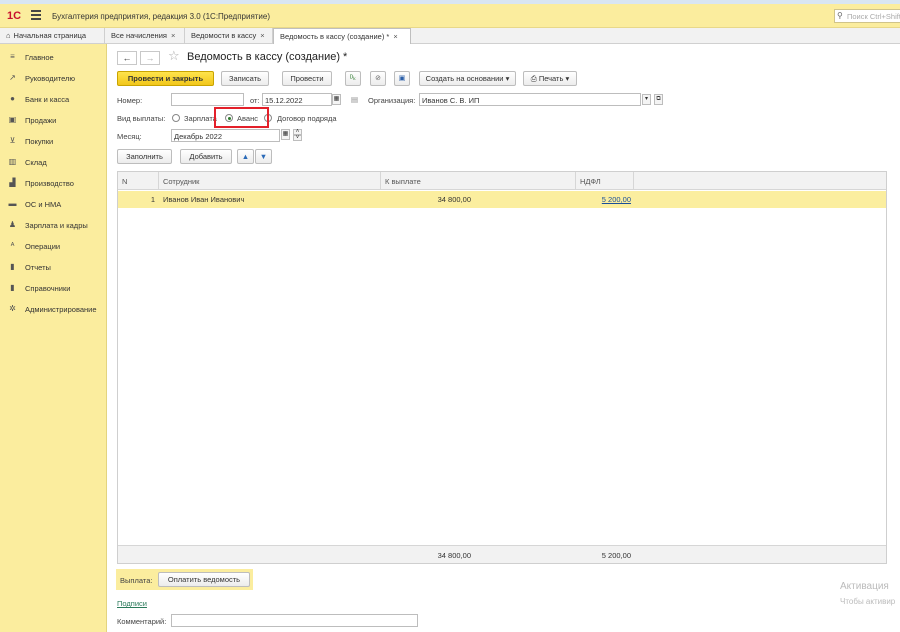 The image size is (900, 632). What do you see at coordinates (646, 99) in the screenshot?
I see `org-select-button: ▾` at bounding box center [646, 99].